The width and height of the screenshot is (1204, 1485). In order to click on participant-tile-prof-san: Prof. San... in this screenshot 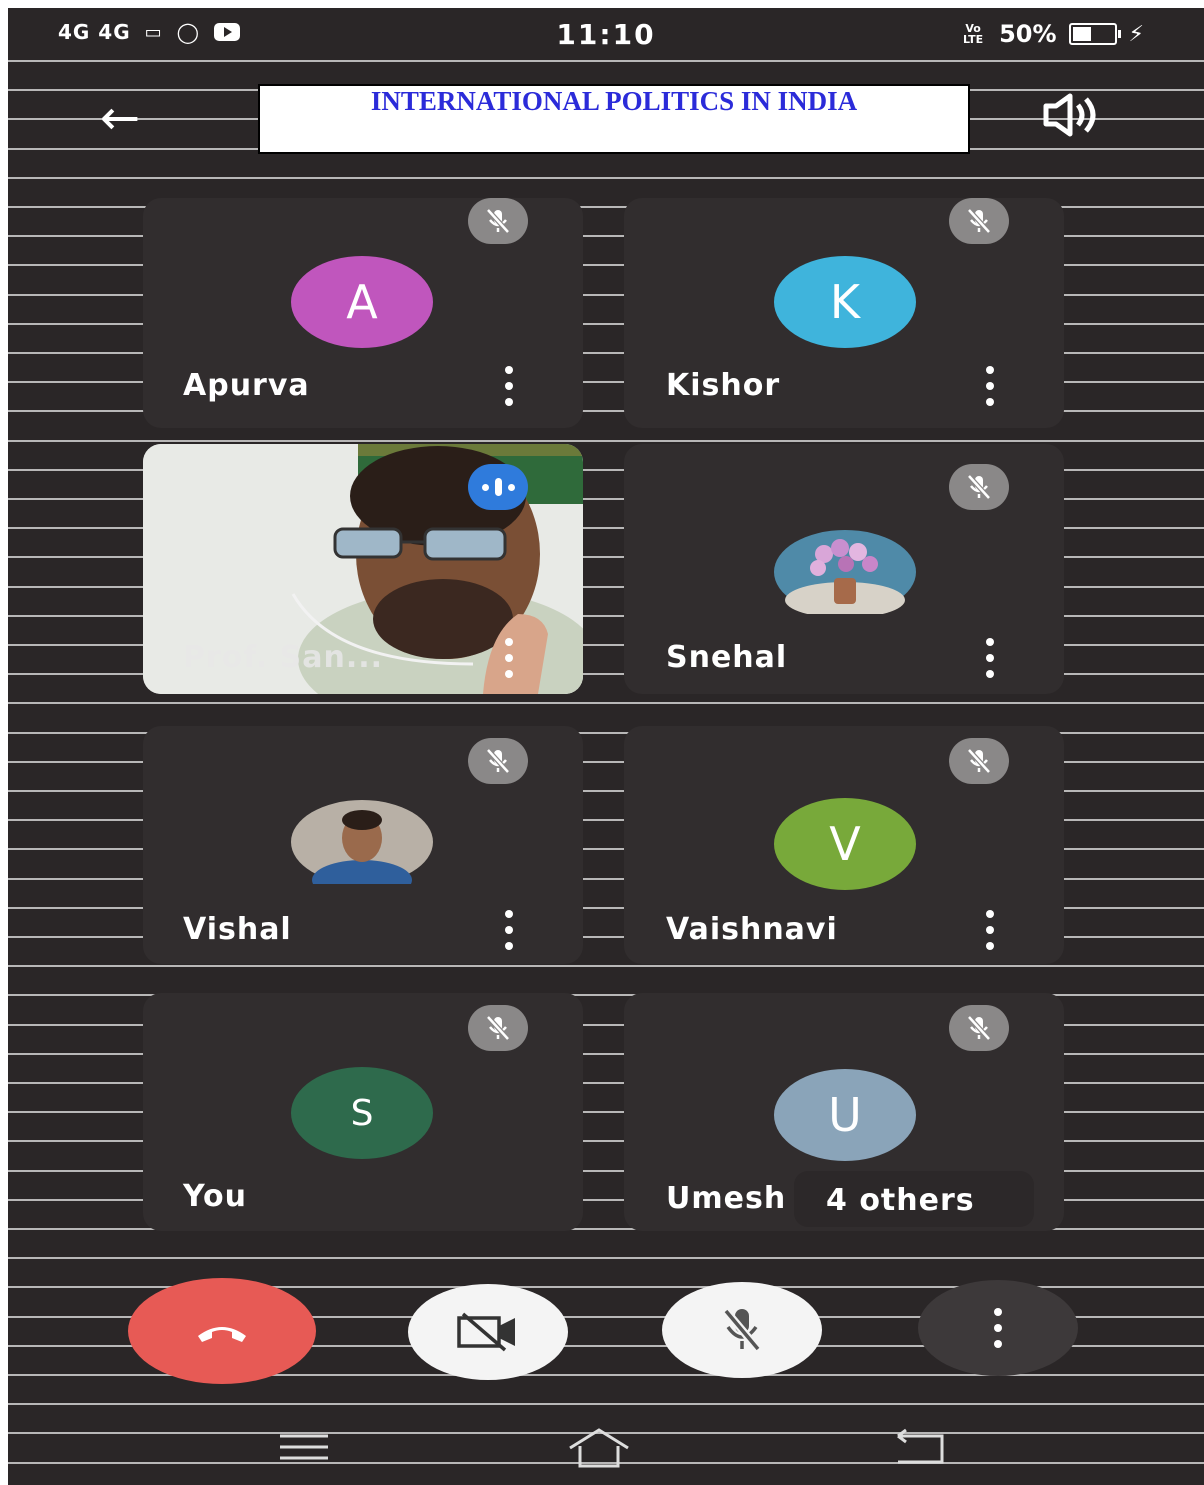, I will do `click(363, 569)`.